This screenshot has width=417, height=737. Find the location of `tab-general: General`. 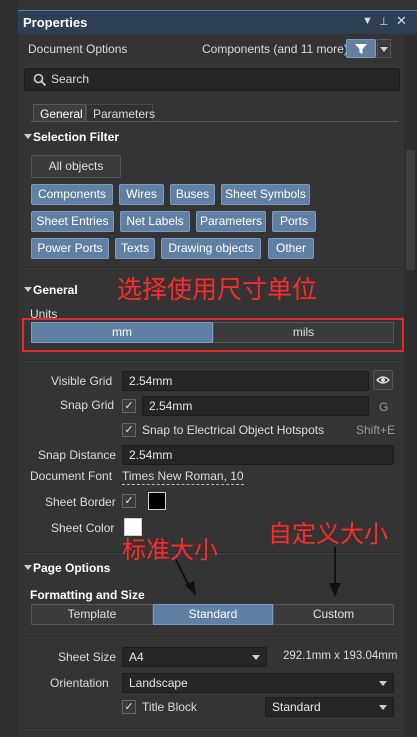

tab-general: General is located at coordinates (59, 112).